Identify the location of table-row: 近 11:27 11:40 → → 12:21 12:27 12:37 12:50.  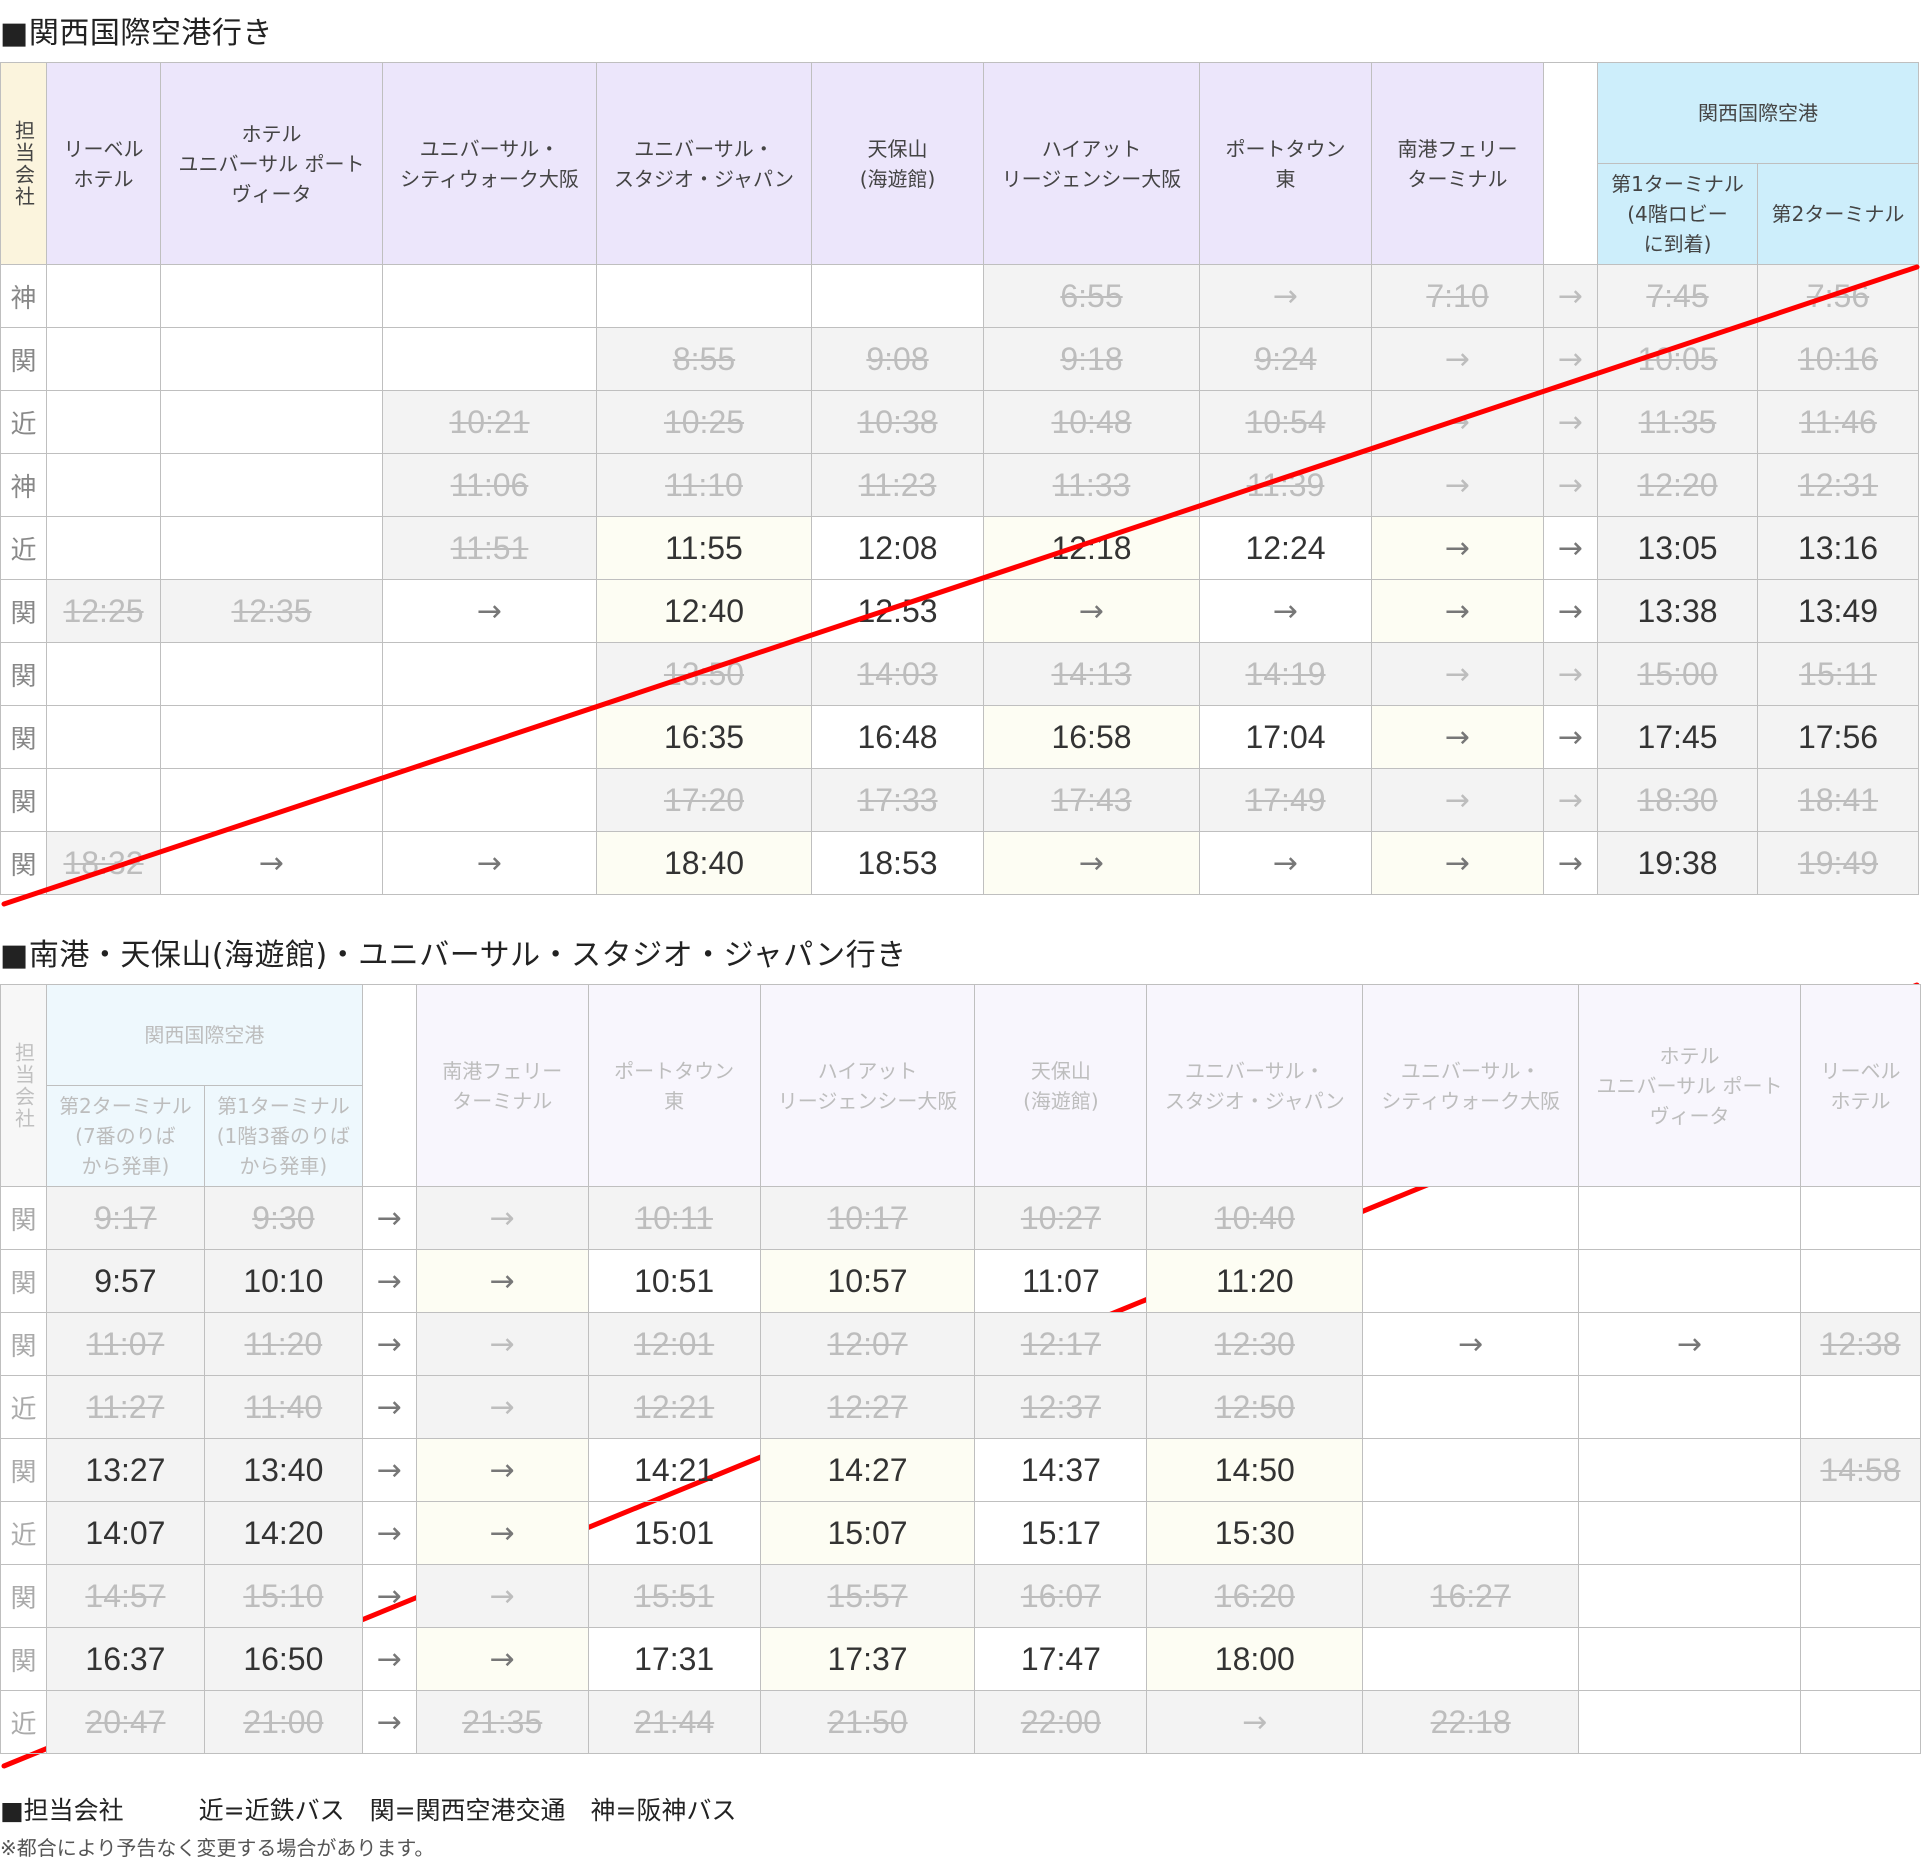
(960, 1407).